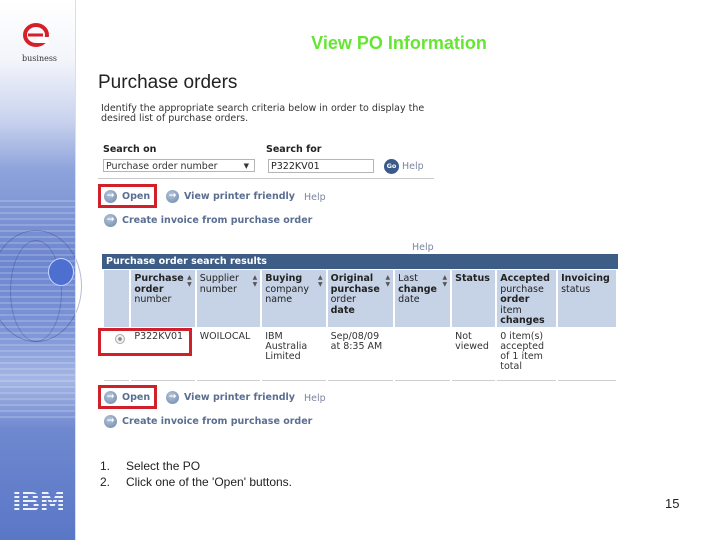  I want to click on page-number: 15, so click(672, 503).